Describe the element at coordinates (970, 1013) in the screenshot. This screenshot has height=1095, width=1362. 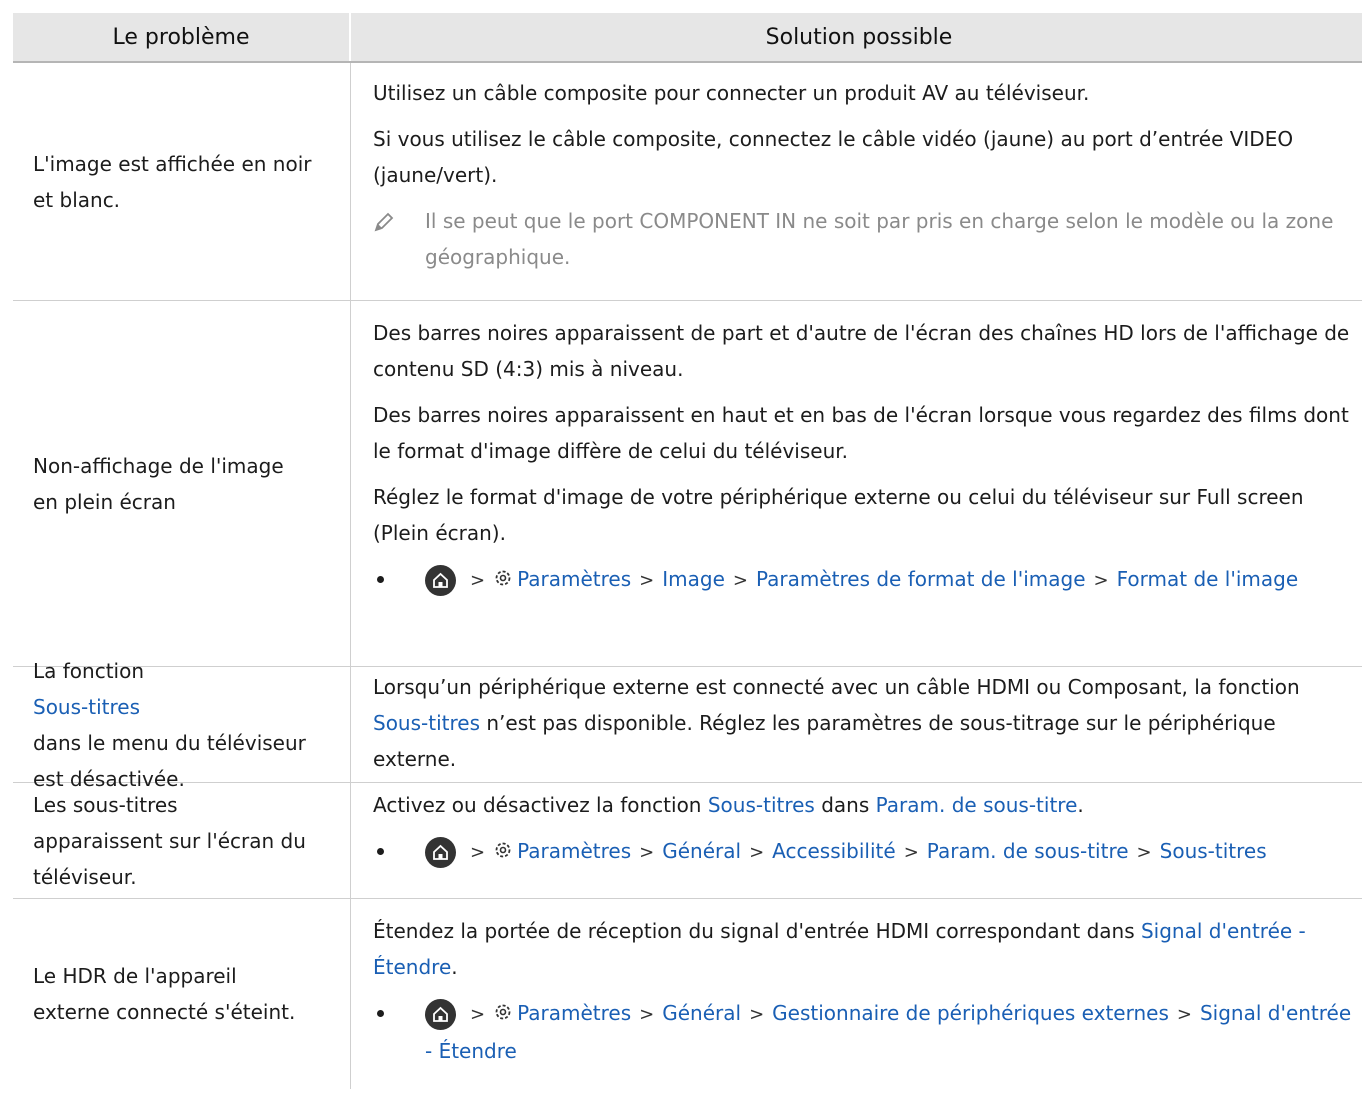
I see `menu-link: Gestionnaire de périphériques externes` at that location.